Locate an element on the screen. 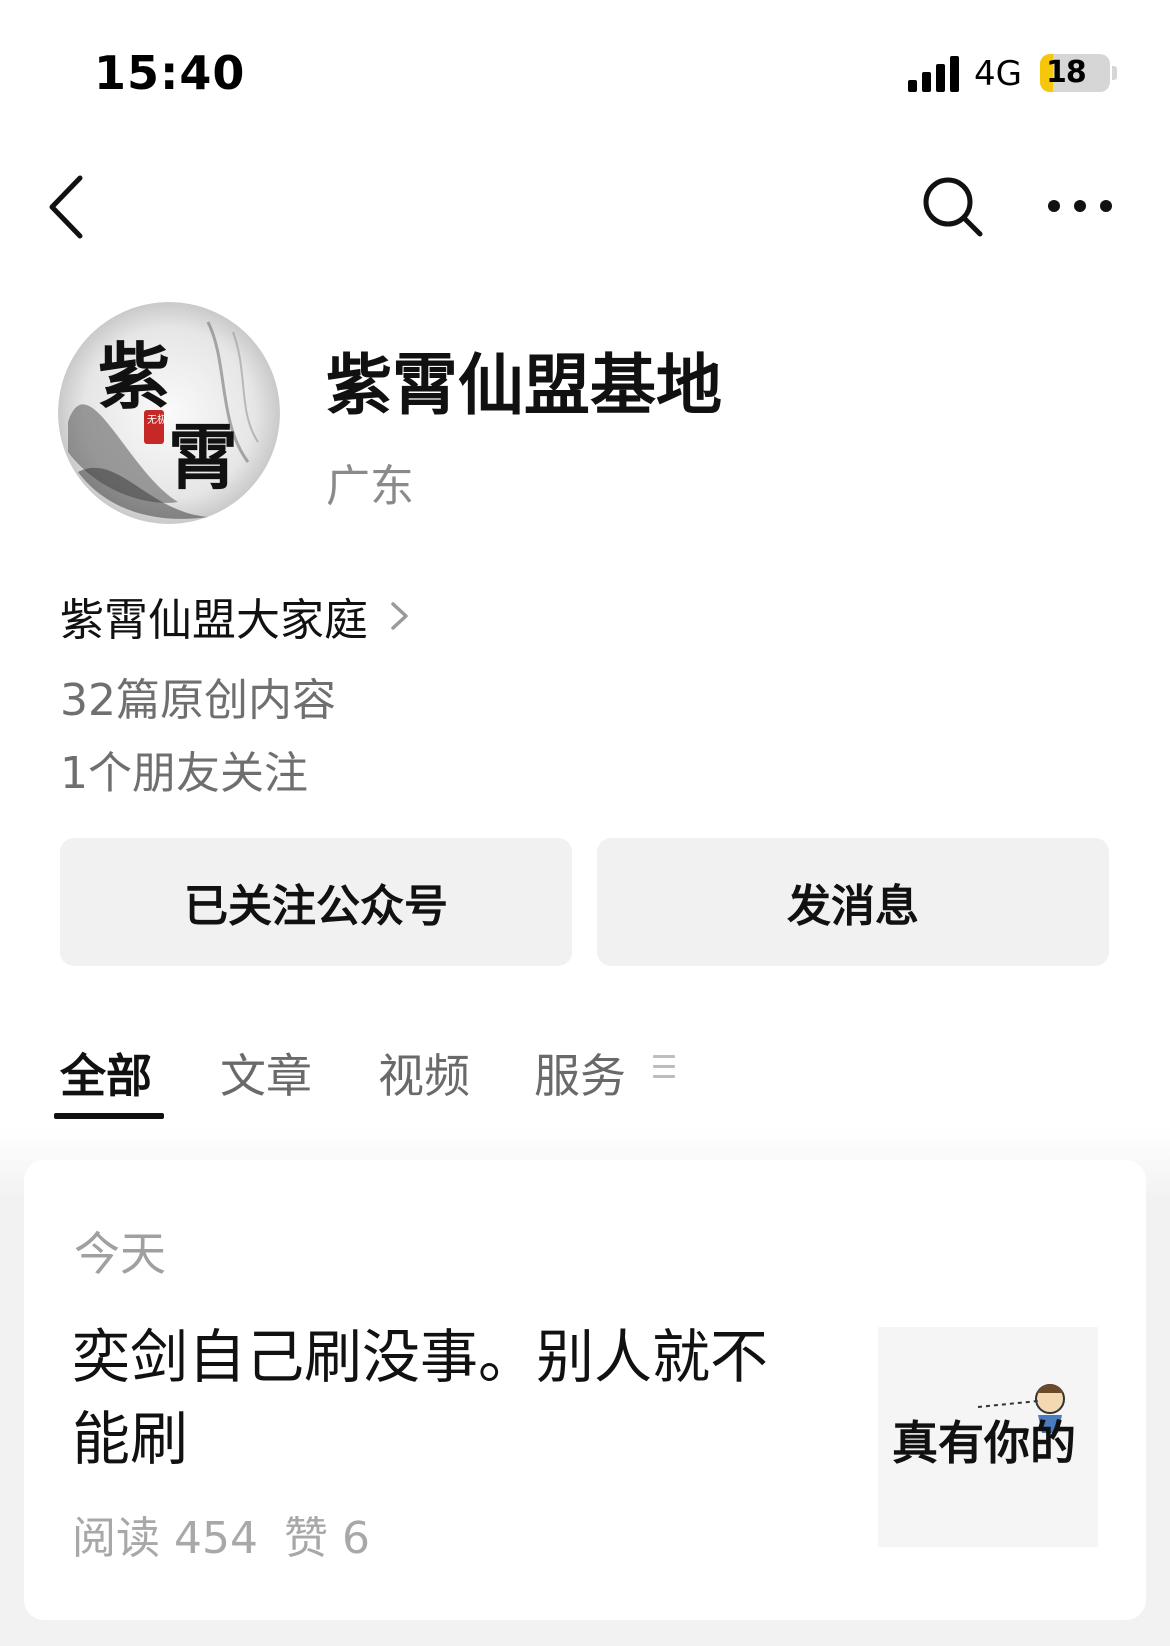  entity-link: 紫霄仙盟大家庭 is located at coordinates (237, 617).